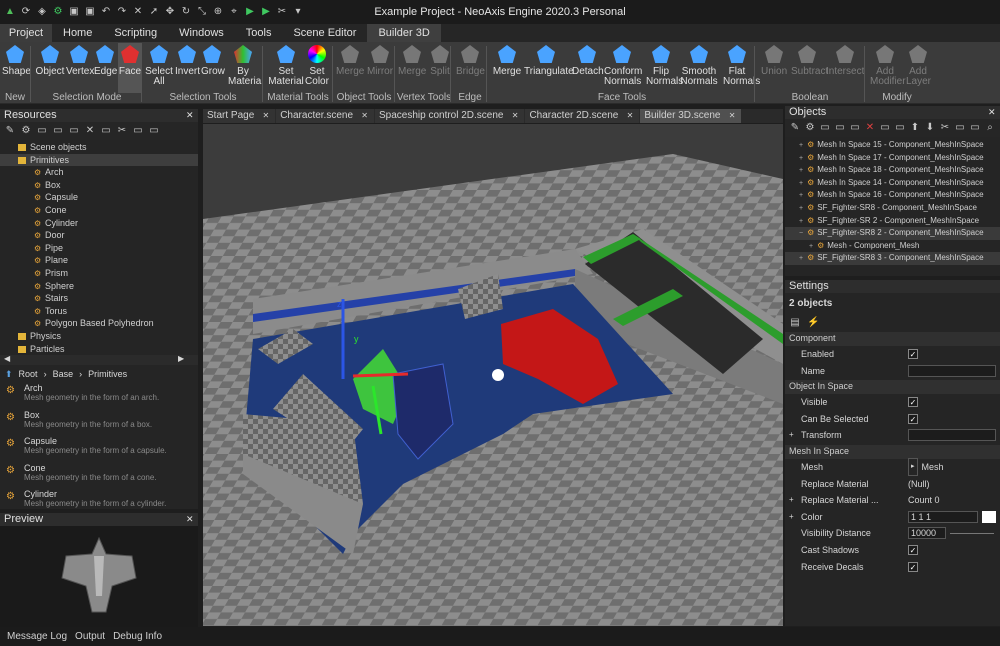 Image resolution: width=1000 pixels, height=646 pixels. What do you see at coordinates (99, 248) in the screenshot?
I see `resource-item: ⚙ Pipe` at bounding box center [99, 248].